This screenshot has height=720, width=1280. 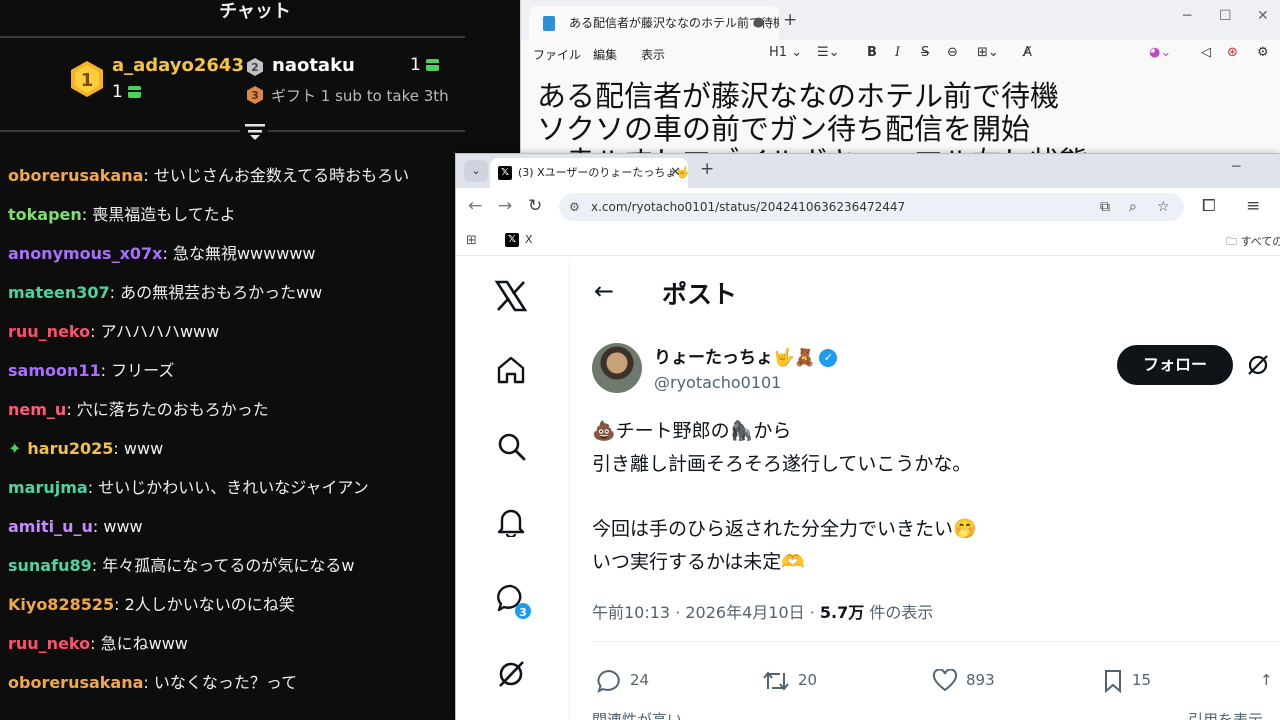 I want to click on chat-message: ruu_neko: 急にねwww, so click(x=238, y=650).